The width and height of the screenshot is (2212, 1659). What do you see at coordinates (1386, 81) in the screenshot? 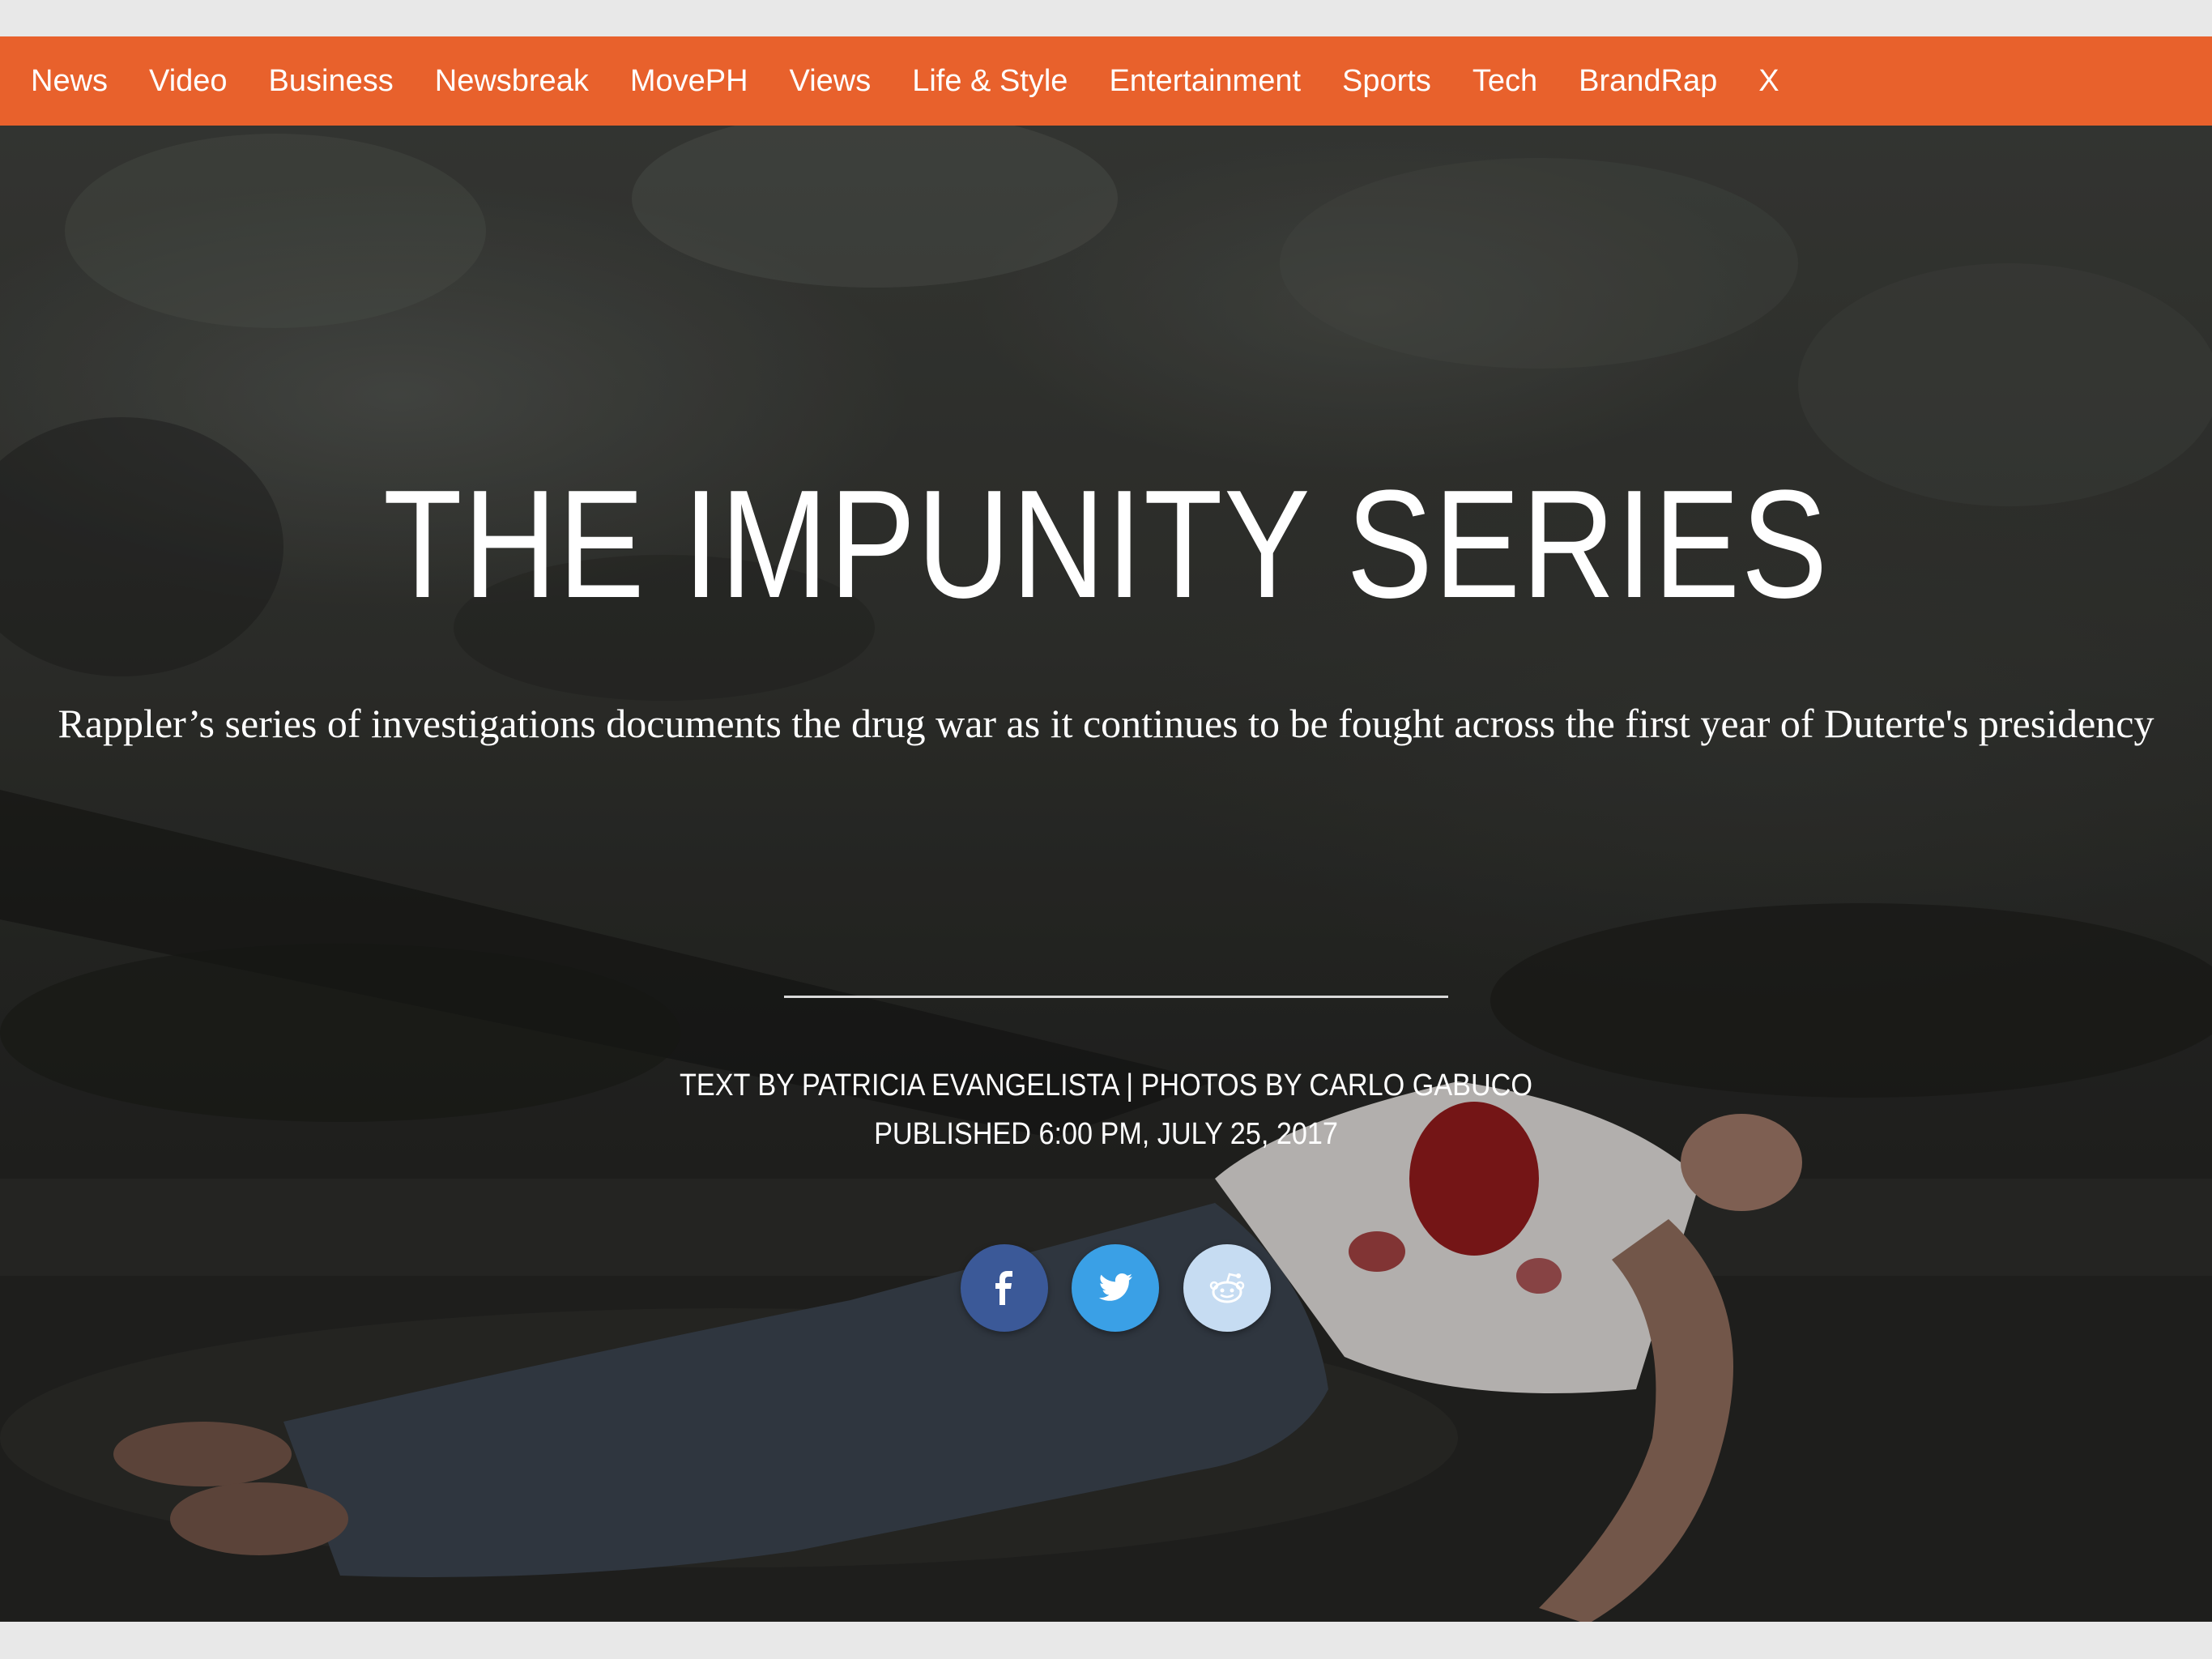
I see `nav-item-sports: Sports` at bounding box center [1386, 81].